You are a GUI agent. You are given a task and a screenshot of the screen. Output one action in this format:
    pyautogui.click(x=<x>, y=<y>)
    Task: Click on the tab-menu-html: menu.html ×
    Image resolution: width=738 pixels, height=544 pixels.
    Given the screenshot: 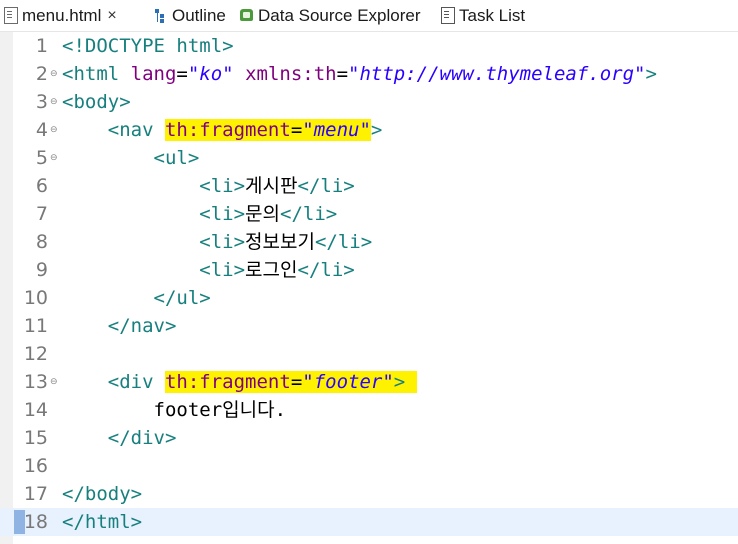 What is the action you would take?
    pyautogui.click(x=60, y=15)
    